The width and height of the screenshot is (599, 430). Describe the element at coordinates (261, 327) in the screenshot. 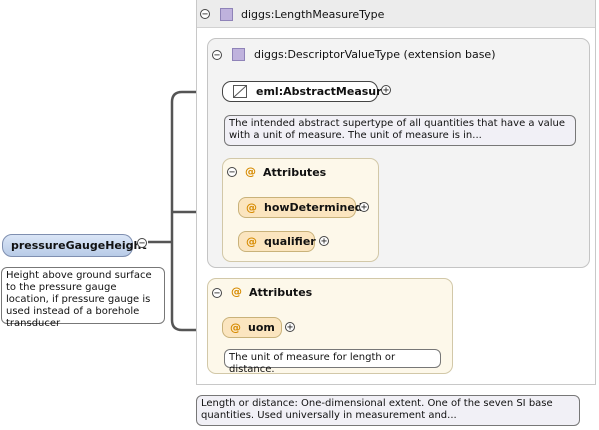

I see `attribute-label: uom` at that location.